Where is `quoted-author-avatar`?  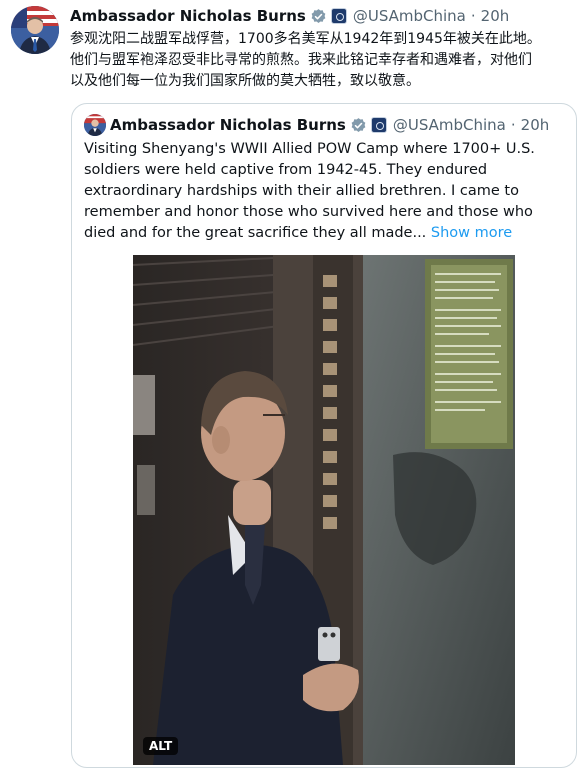 quoted-author-avatar is located at coordinates (95, 125).